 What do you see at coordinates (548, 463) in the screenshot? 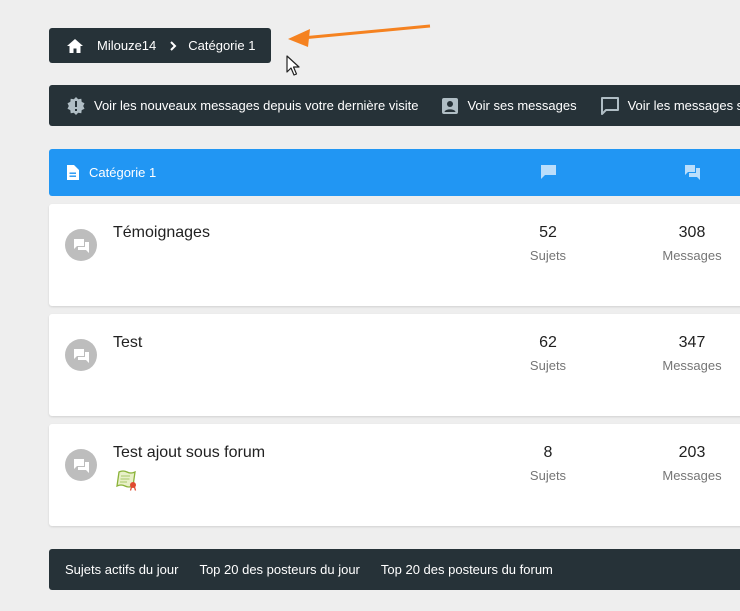
I see `forum-topics-stat: 8 Sujets` at bounding box center [548, 463].